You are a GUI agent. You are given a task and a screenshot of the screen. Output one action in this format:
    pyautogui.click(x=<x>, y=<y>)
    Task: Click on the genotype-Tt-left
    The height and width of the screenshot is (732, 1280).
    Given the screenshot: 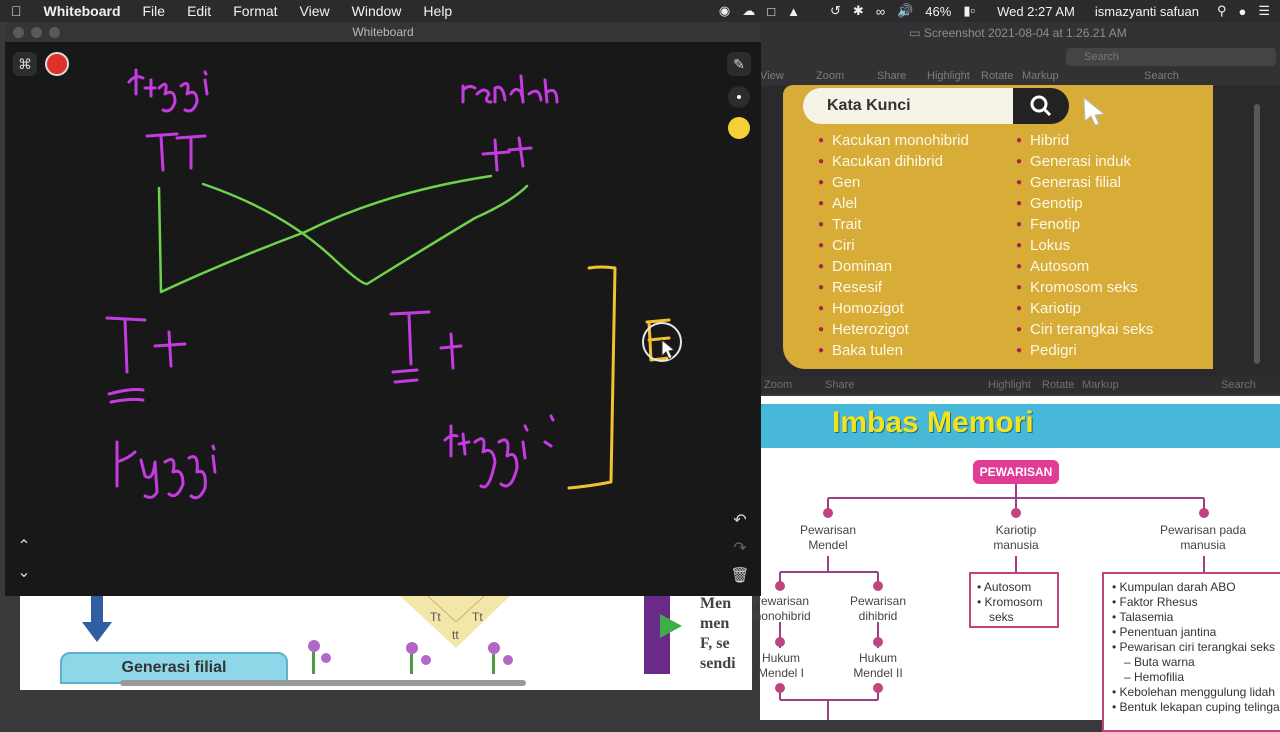 What is the action you would take?
    pyautogui.click(x=146, y=360)
    